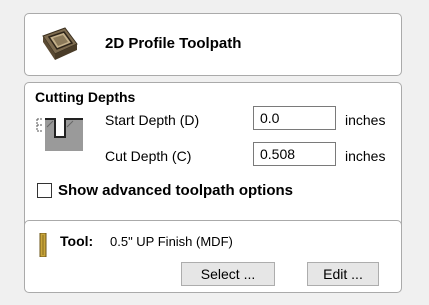 The image size is (429, 305). What do you see at coordinates (44, 190) in the screenshot?
I see `advanced-options-checkbox` at bounding box center [44, 190].